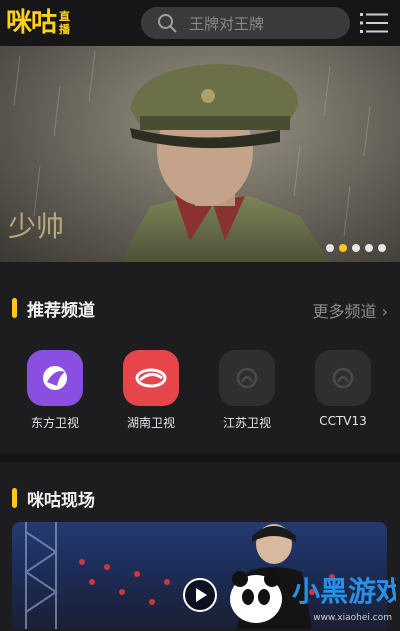 The height and width of the screenshot is (631, 400). I want to click on channel-item-jiangsu: 江苏卫视, so click(247, 390).